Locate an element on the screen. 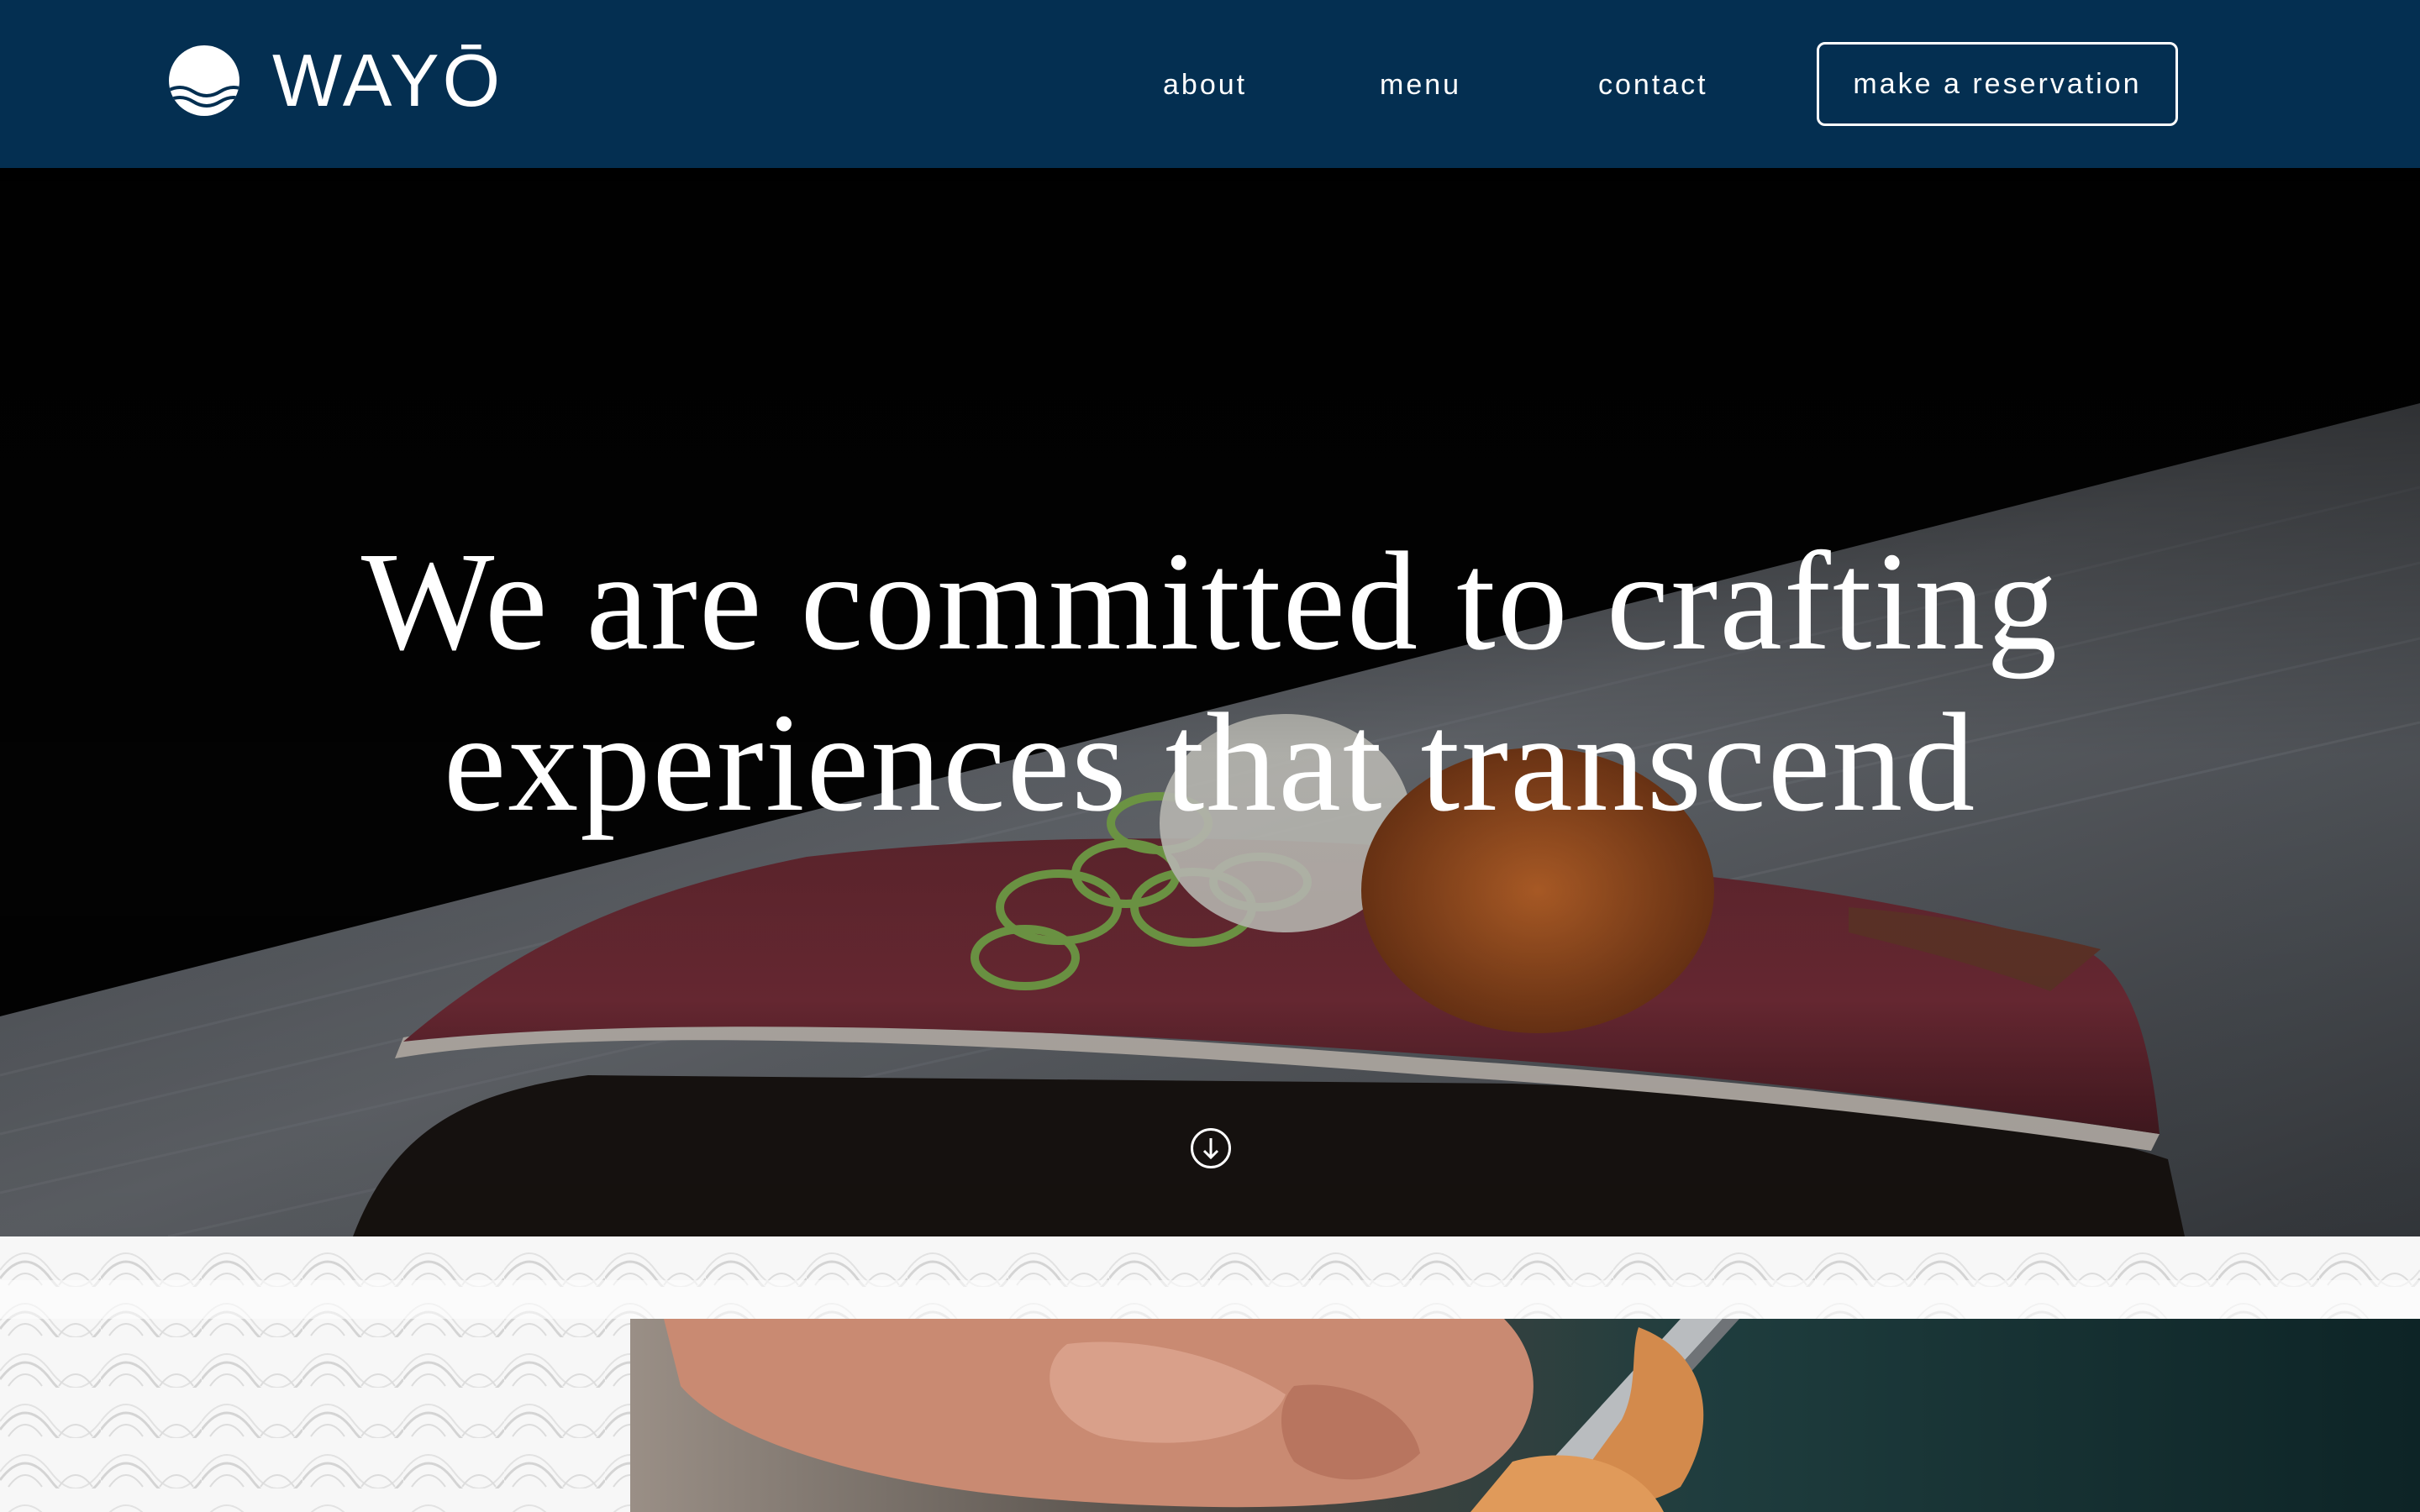 This screenshot has height=1512, width=2420. chef-photo is located at coordinates (1525, 1415).